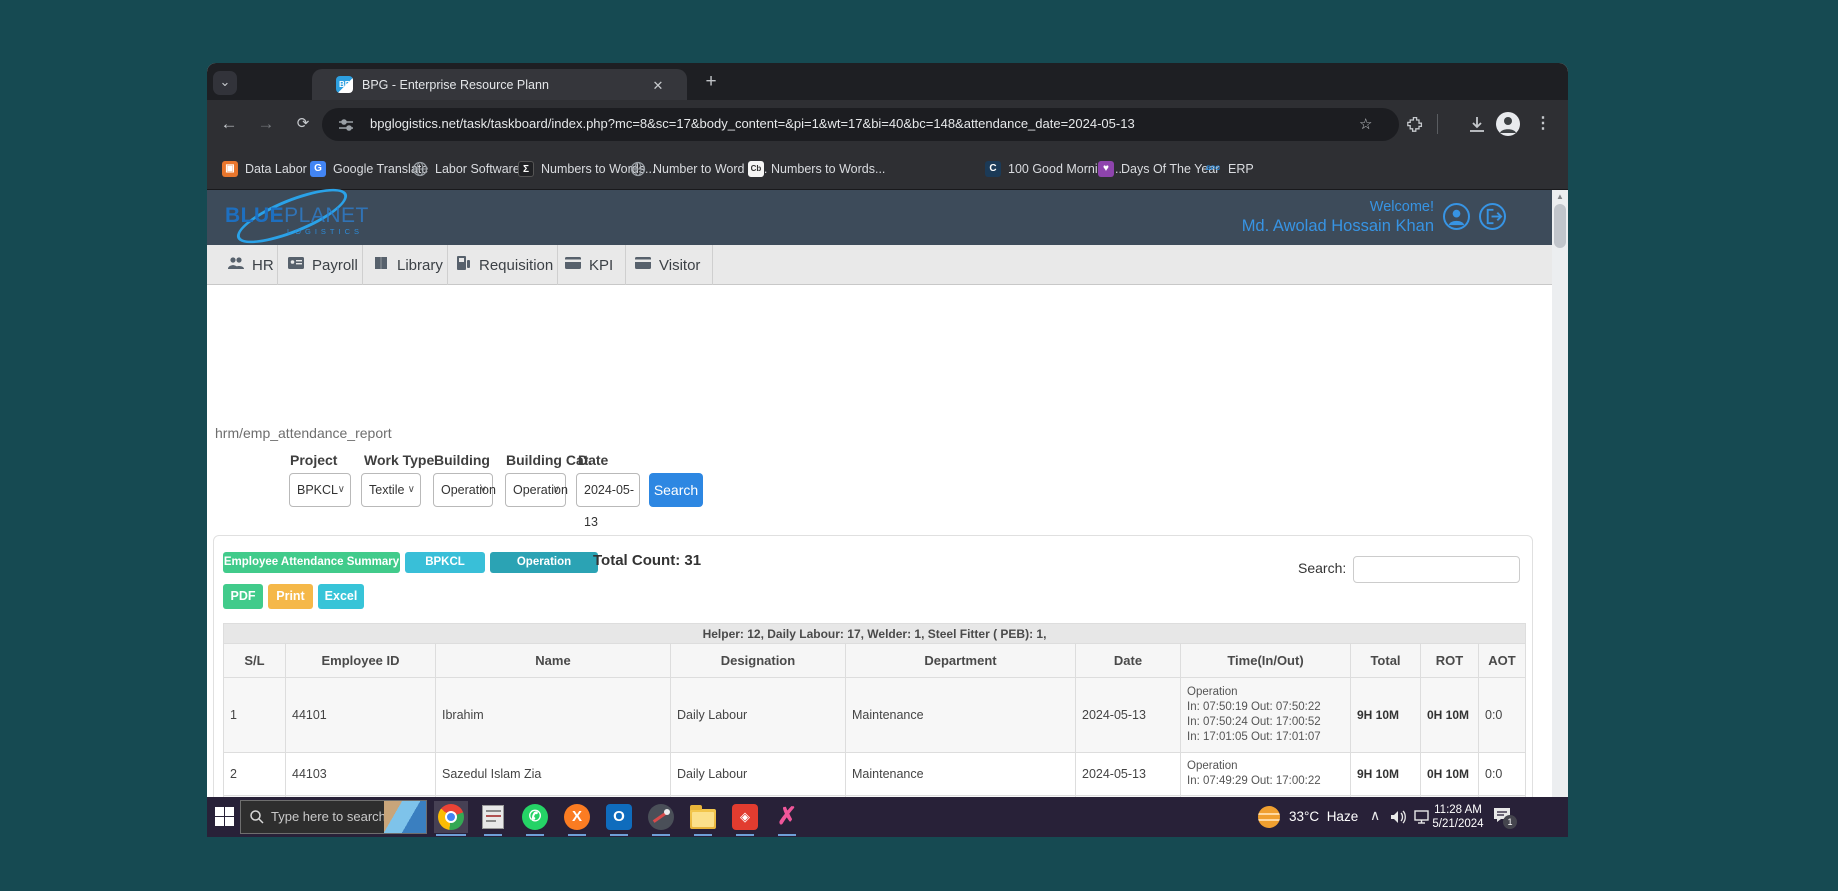  What do you see at coordinates (960, 660) in the screenshot?
I see `column-header: Department` at bounding box center [960, 660].